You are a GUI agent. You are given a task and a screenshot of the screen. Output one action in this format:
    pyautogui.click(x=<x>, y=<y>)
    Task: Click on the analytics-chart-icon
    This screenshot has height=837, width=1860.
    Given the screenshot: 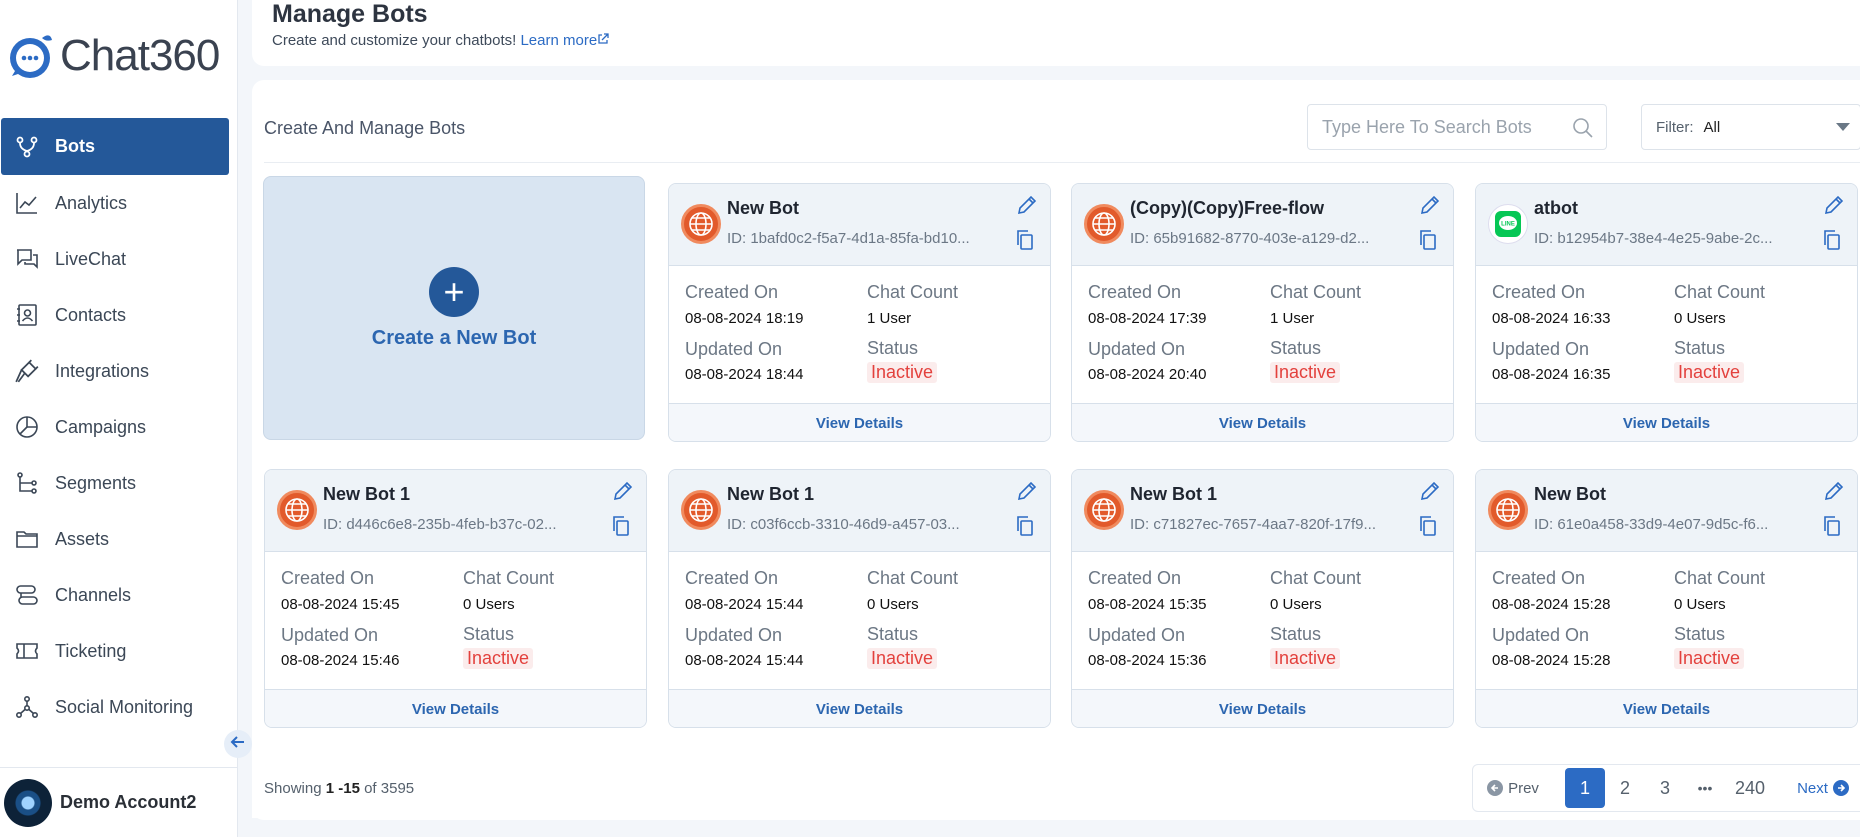 What is the action you would take?
    pyautogui.click(x=27, y=203)
    